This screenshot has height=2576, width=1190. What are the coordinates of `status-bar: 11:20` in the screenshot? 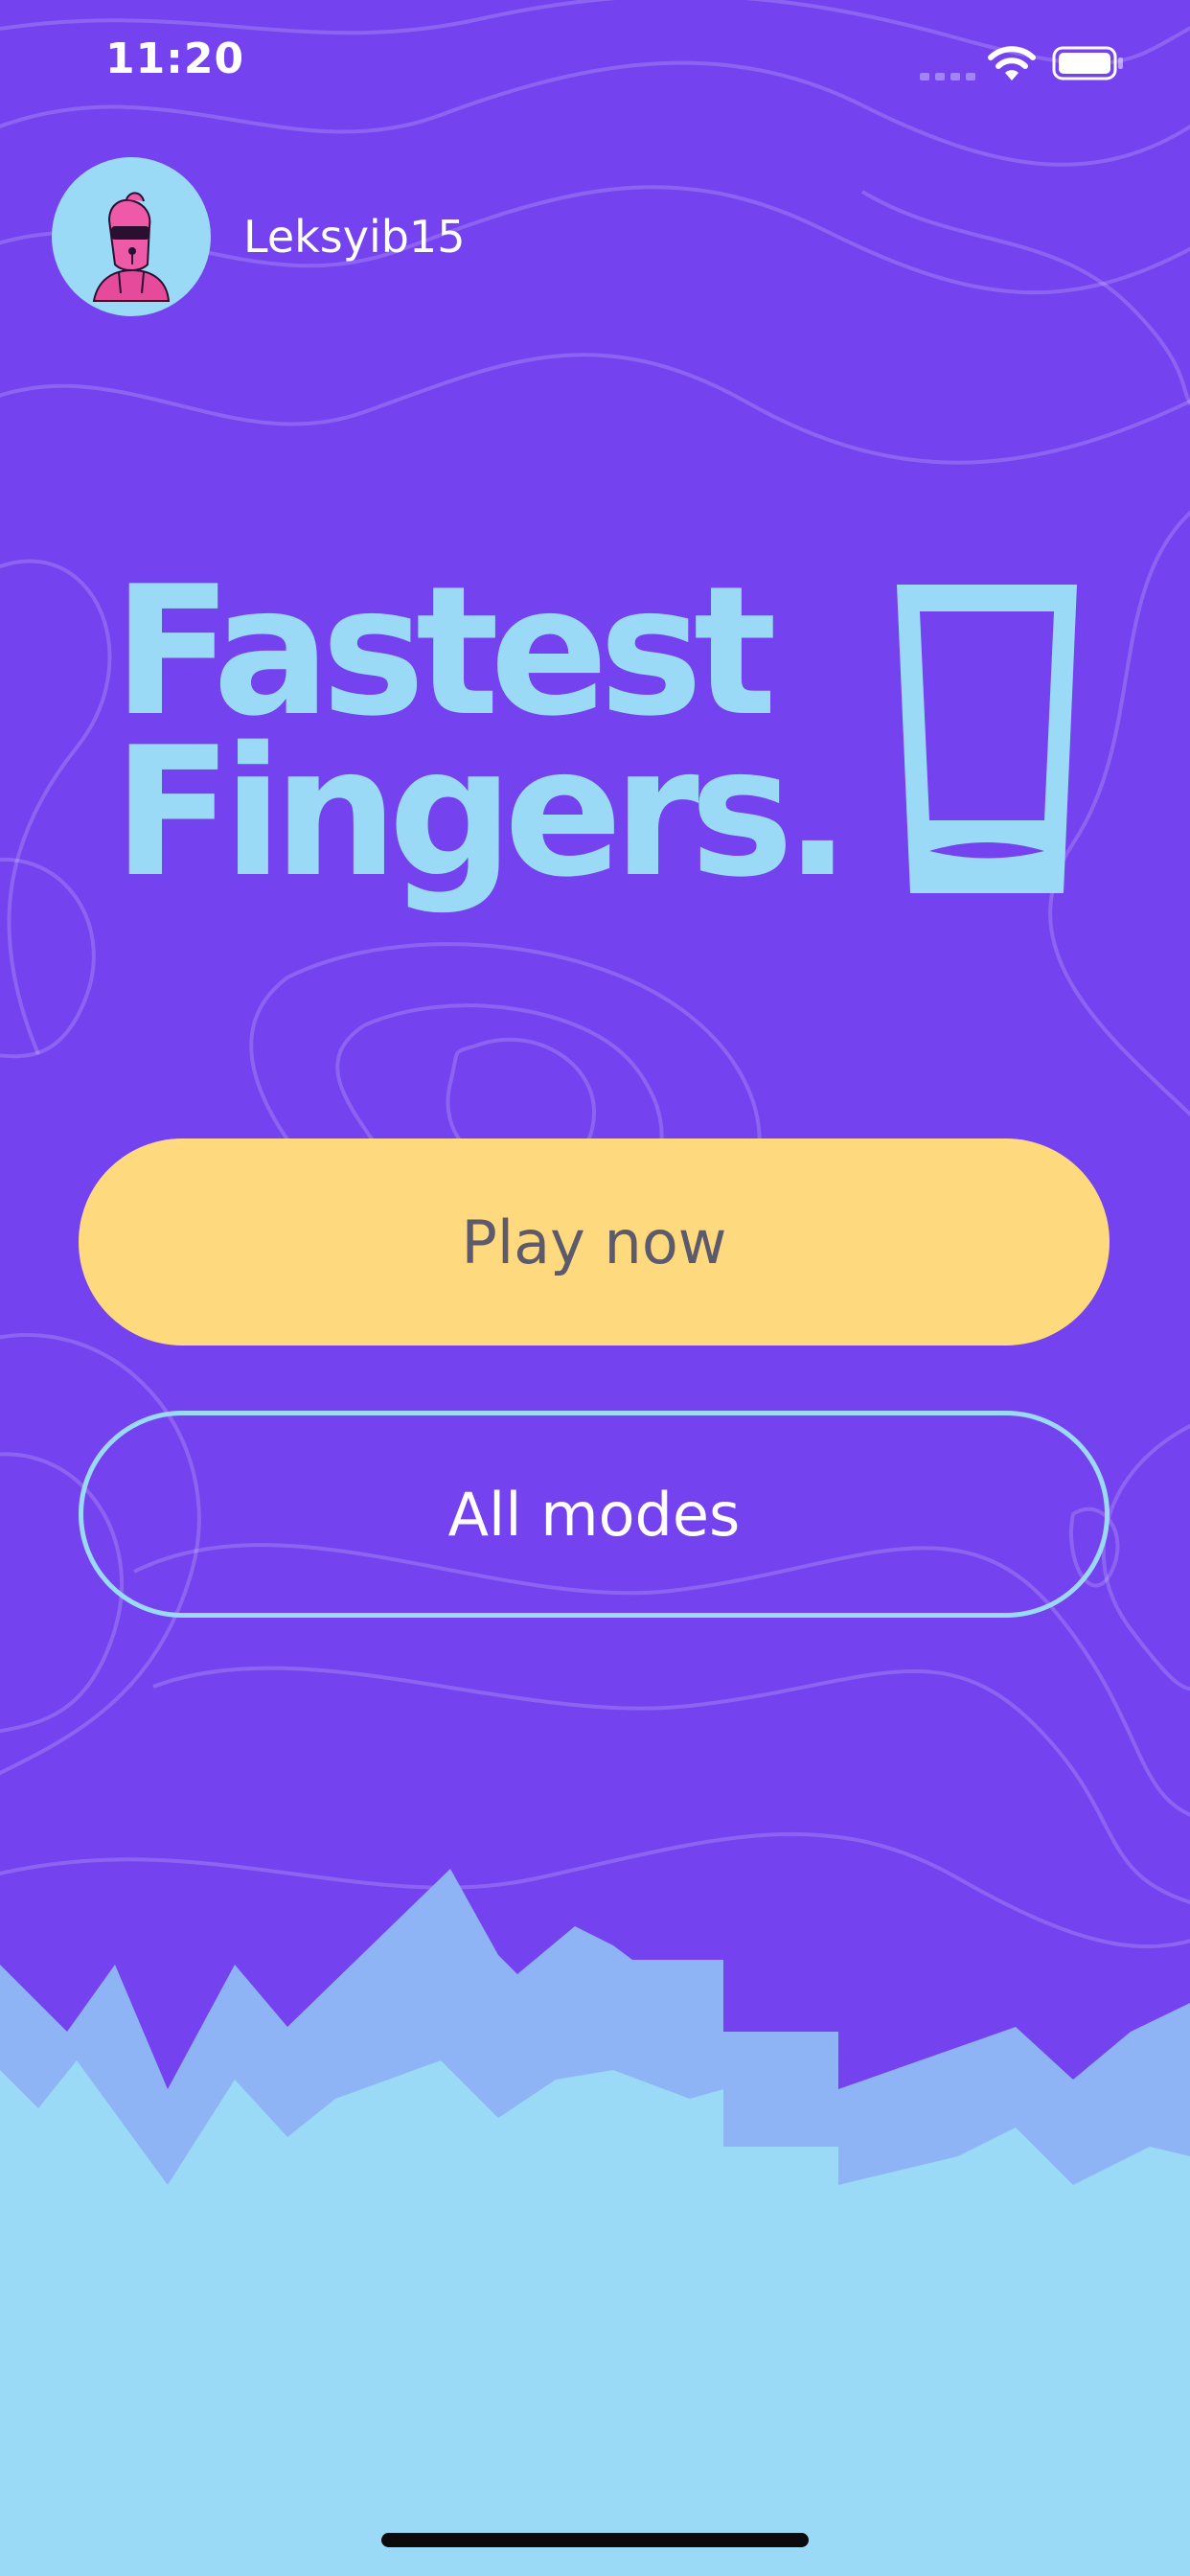 It's located at (595, 67).